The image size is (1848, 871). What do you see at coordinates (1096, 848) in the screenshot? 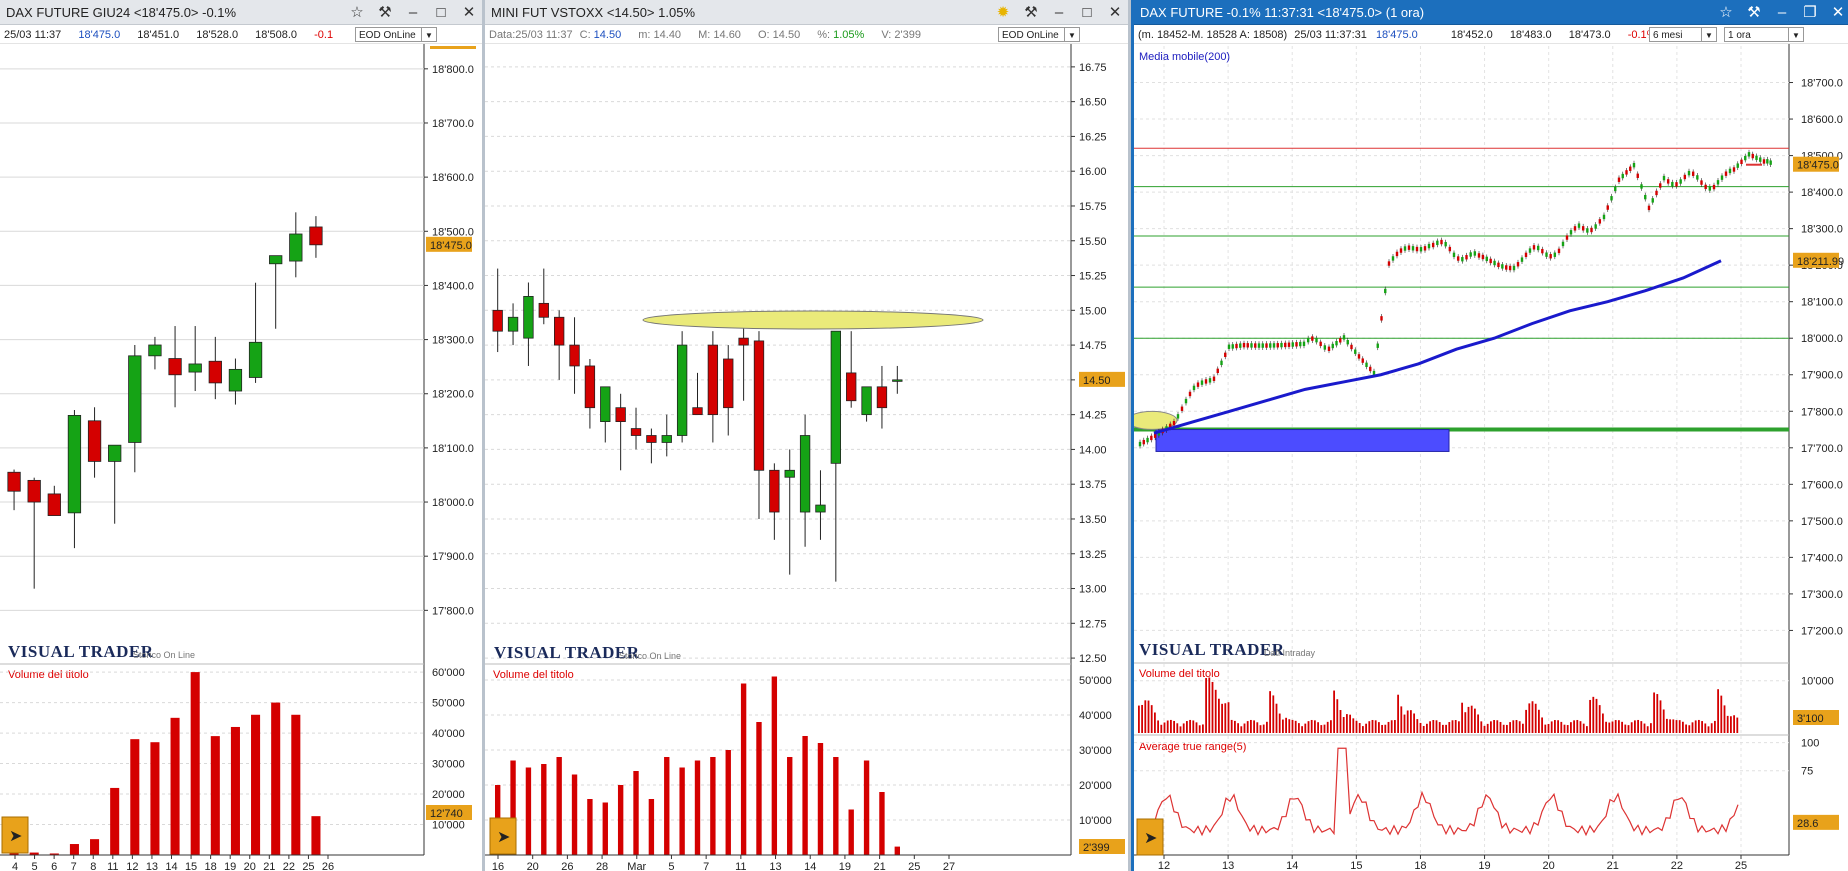
I see `price-marker-label: 2'399` at bounding box center [1096, 848].